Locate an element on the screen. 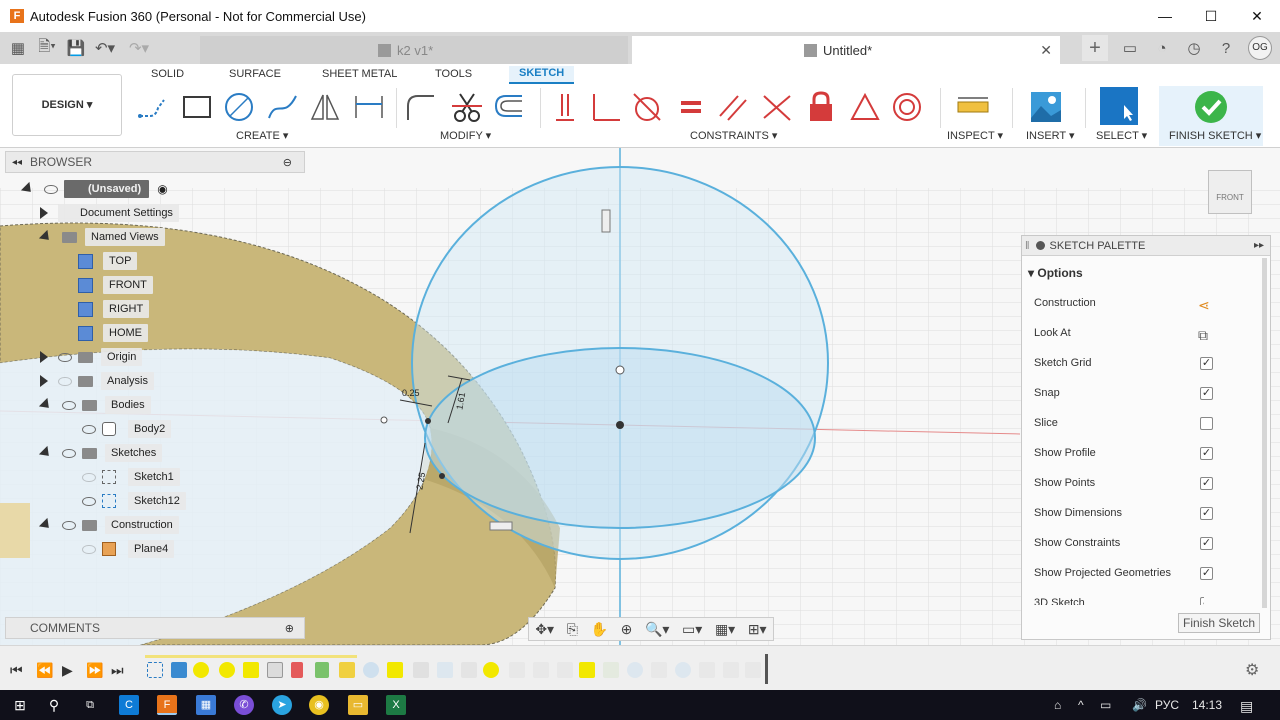 This screenshot has width=1280, height=720. timeline-next-icon: ⏩ is located at coordinates (94, 670).